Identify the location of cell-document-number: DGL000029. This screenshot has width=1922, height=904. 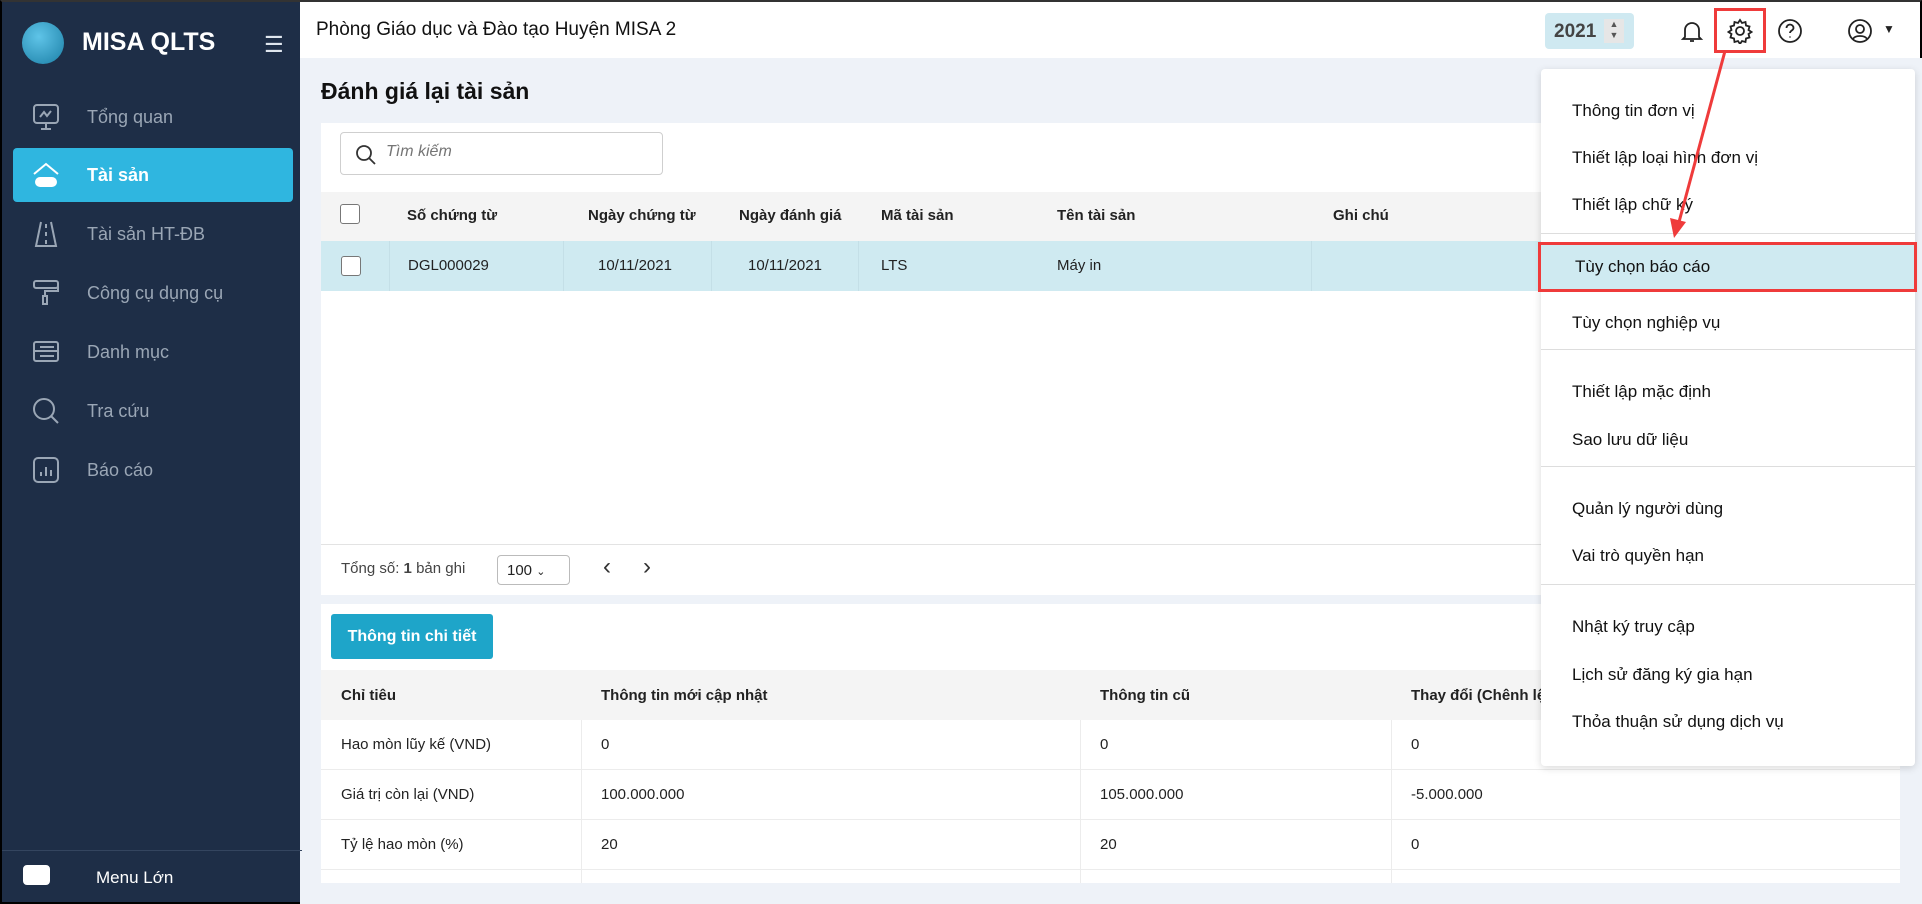
(448, 265).